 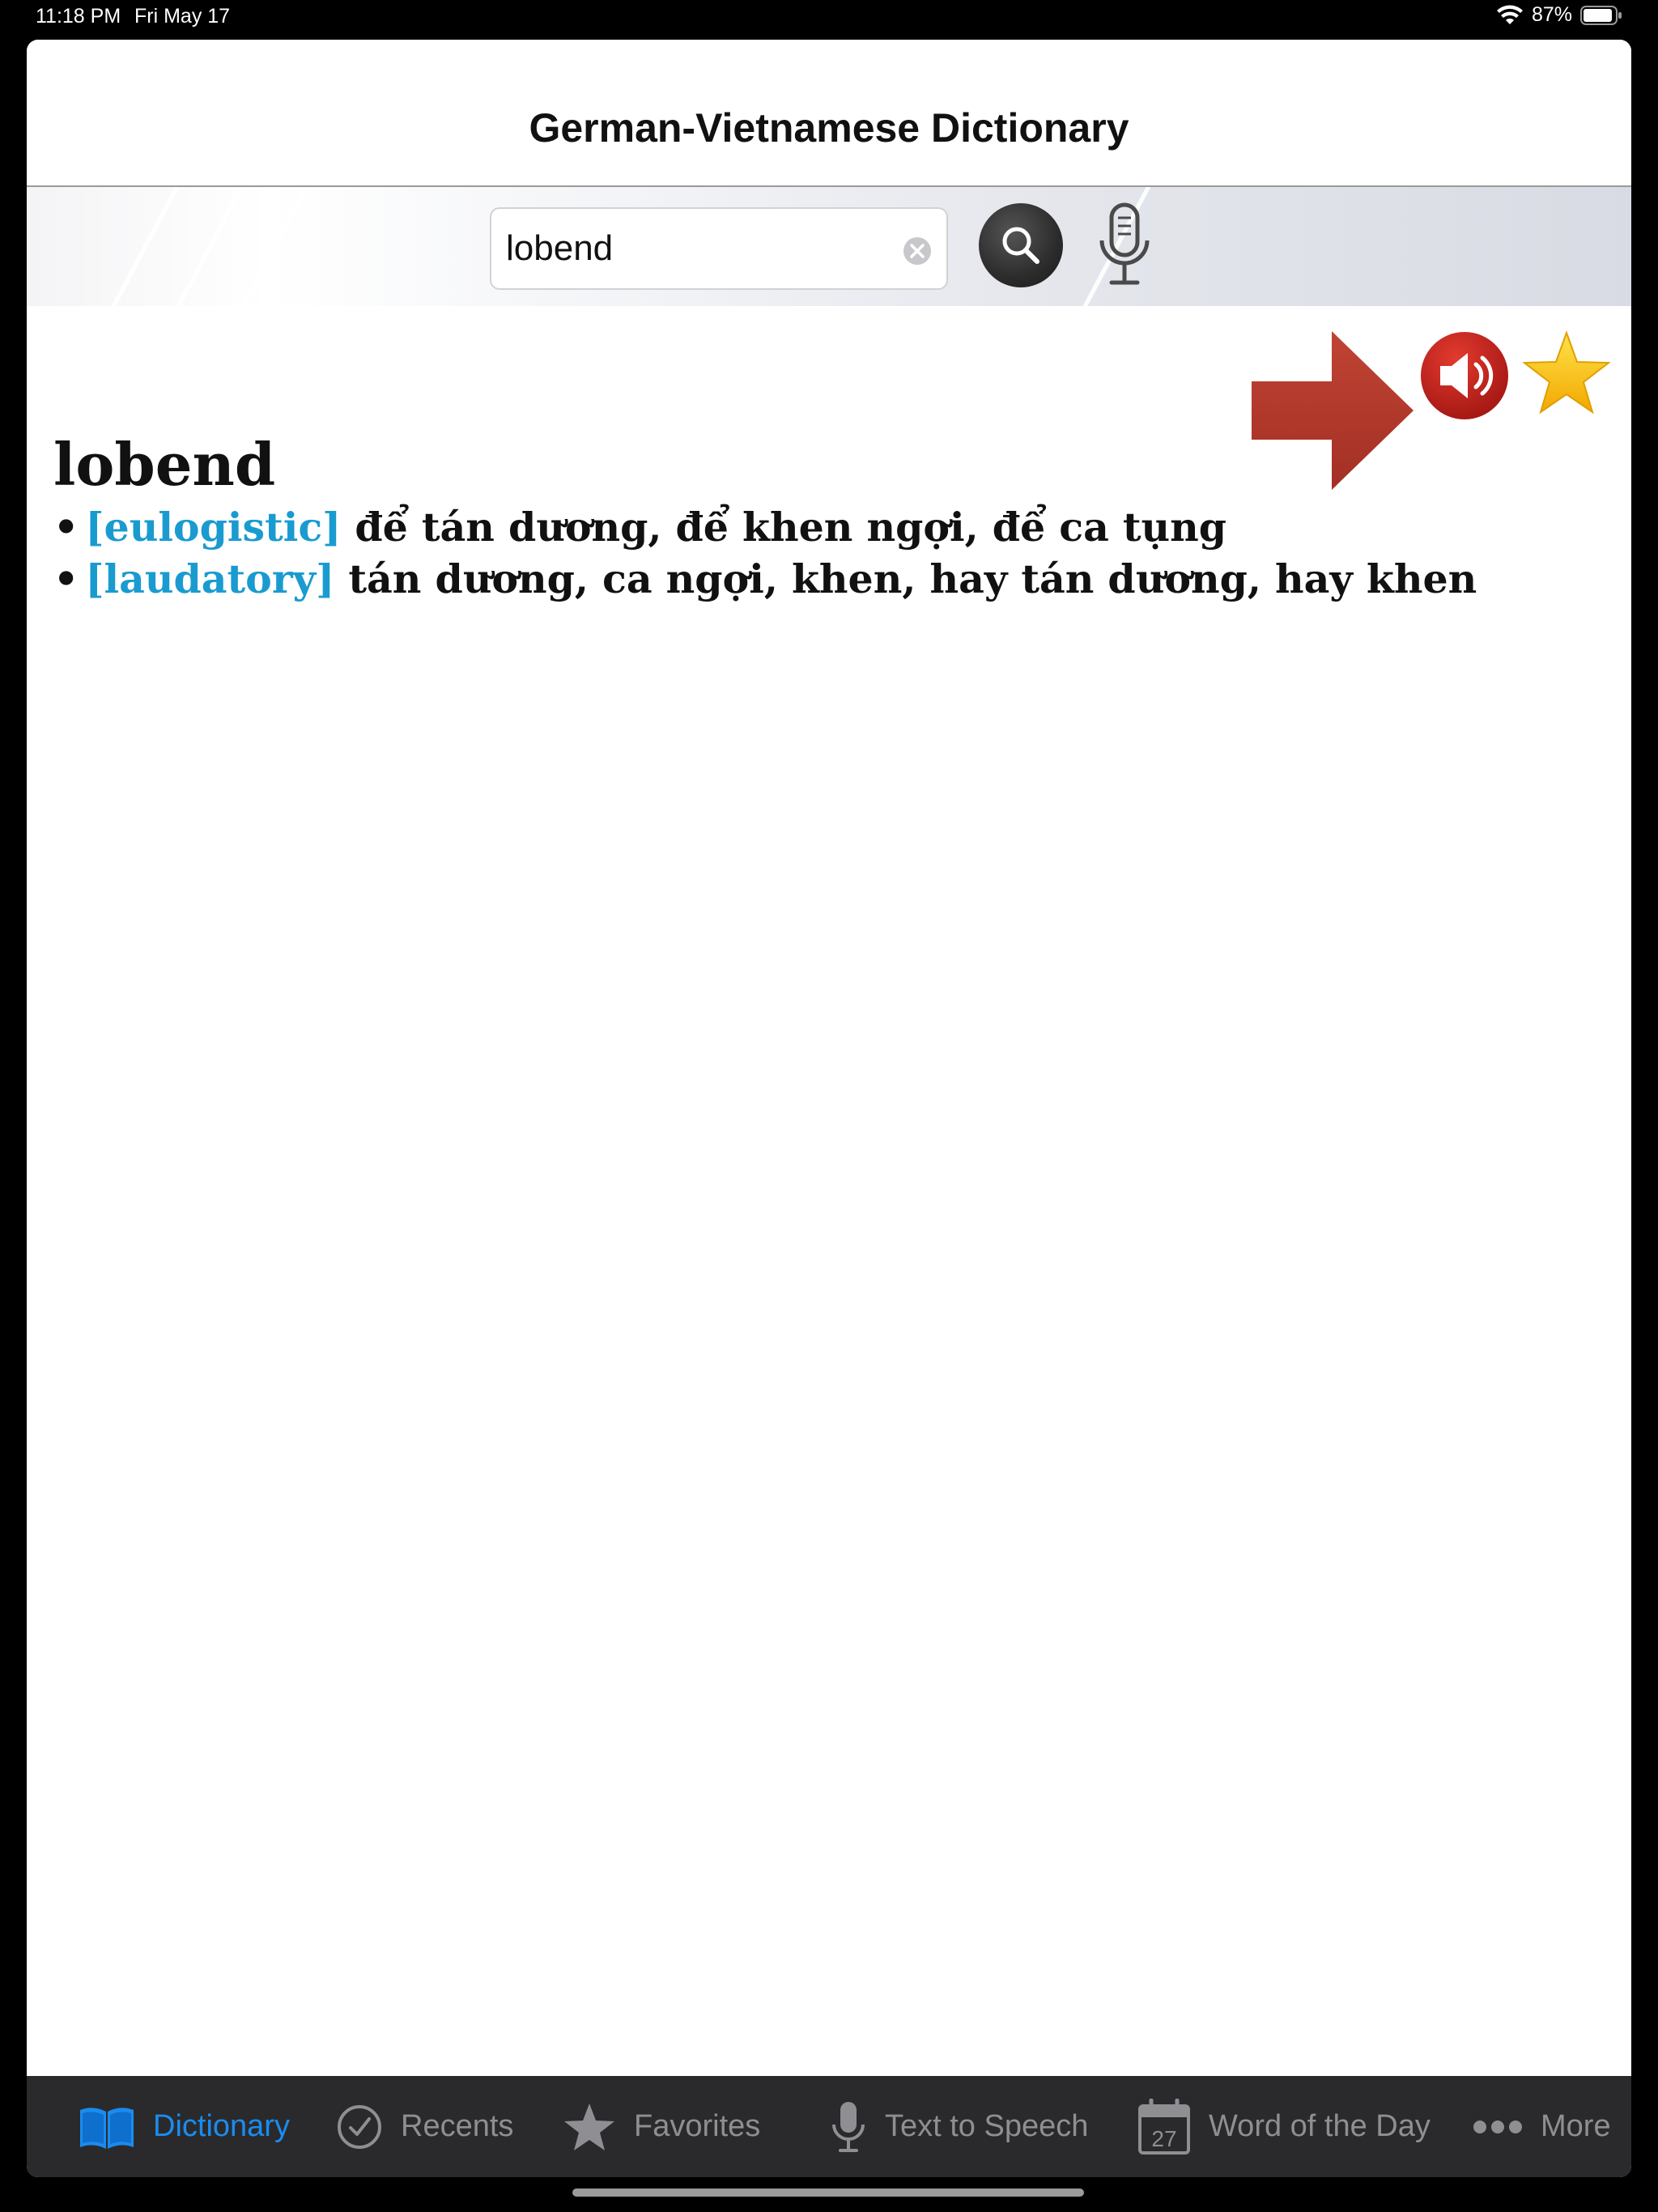 I want to click on tab-label: Word of the Day, so click(x=1320, y=2126).